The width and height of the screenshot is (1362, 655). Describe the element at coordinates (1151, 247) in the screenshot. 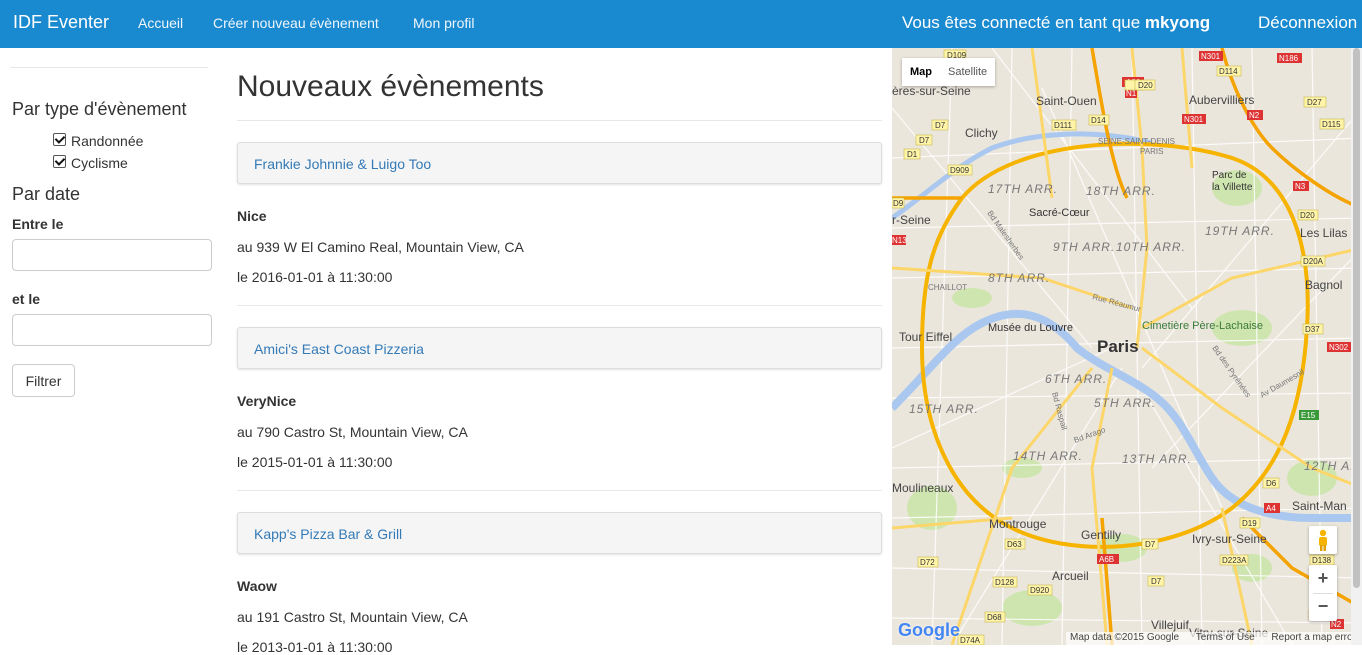

I see `svg-text: 10TH ARR.` at that location.